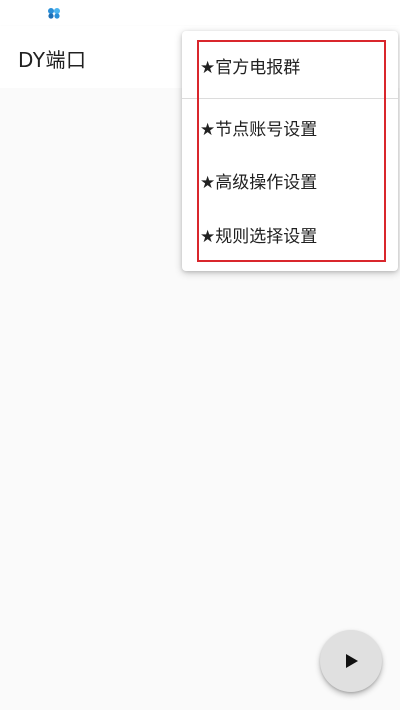  I want to click on app-title: DY端口, so click(52, 60).